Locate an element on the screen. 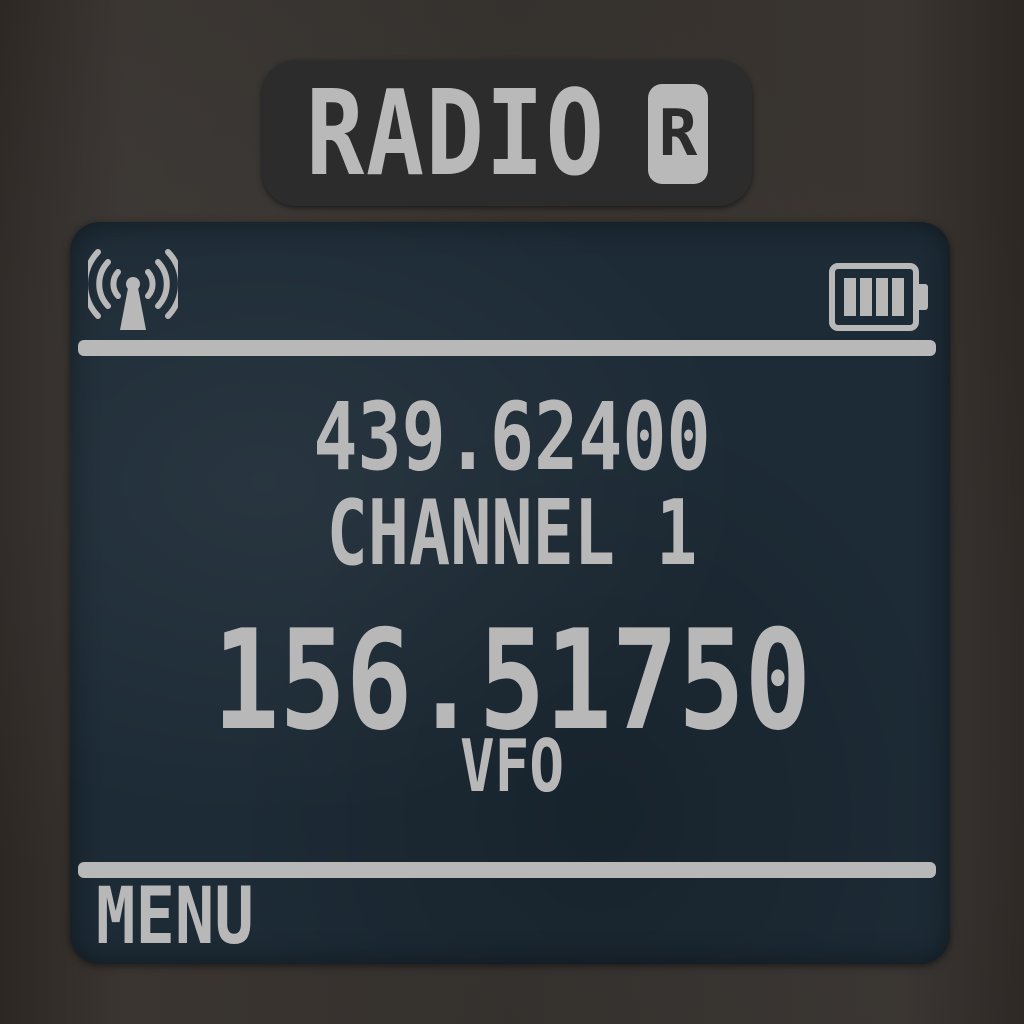 Image resolution: width=1024 pixels, height=1024 pixels. title-badge: R is located at coordinates (678, 134).